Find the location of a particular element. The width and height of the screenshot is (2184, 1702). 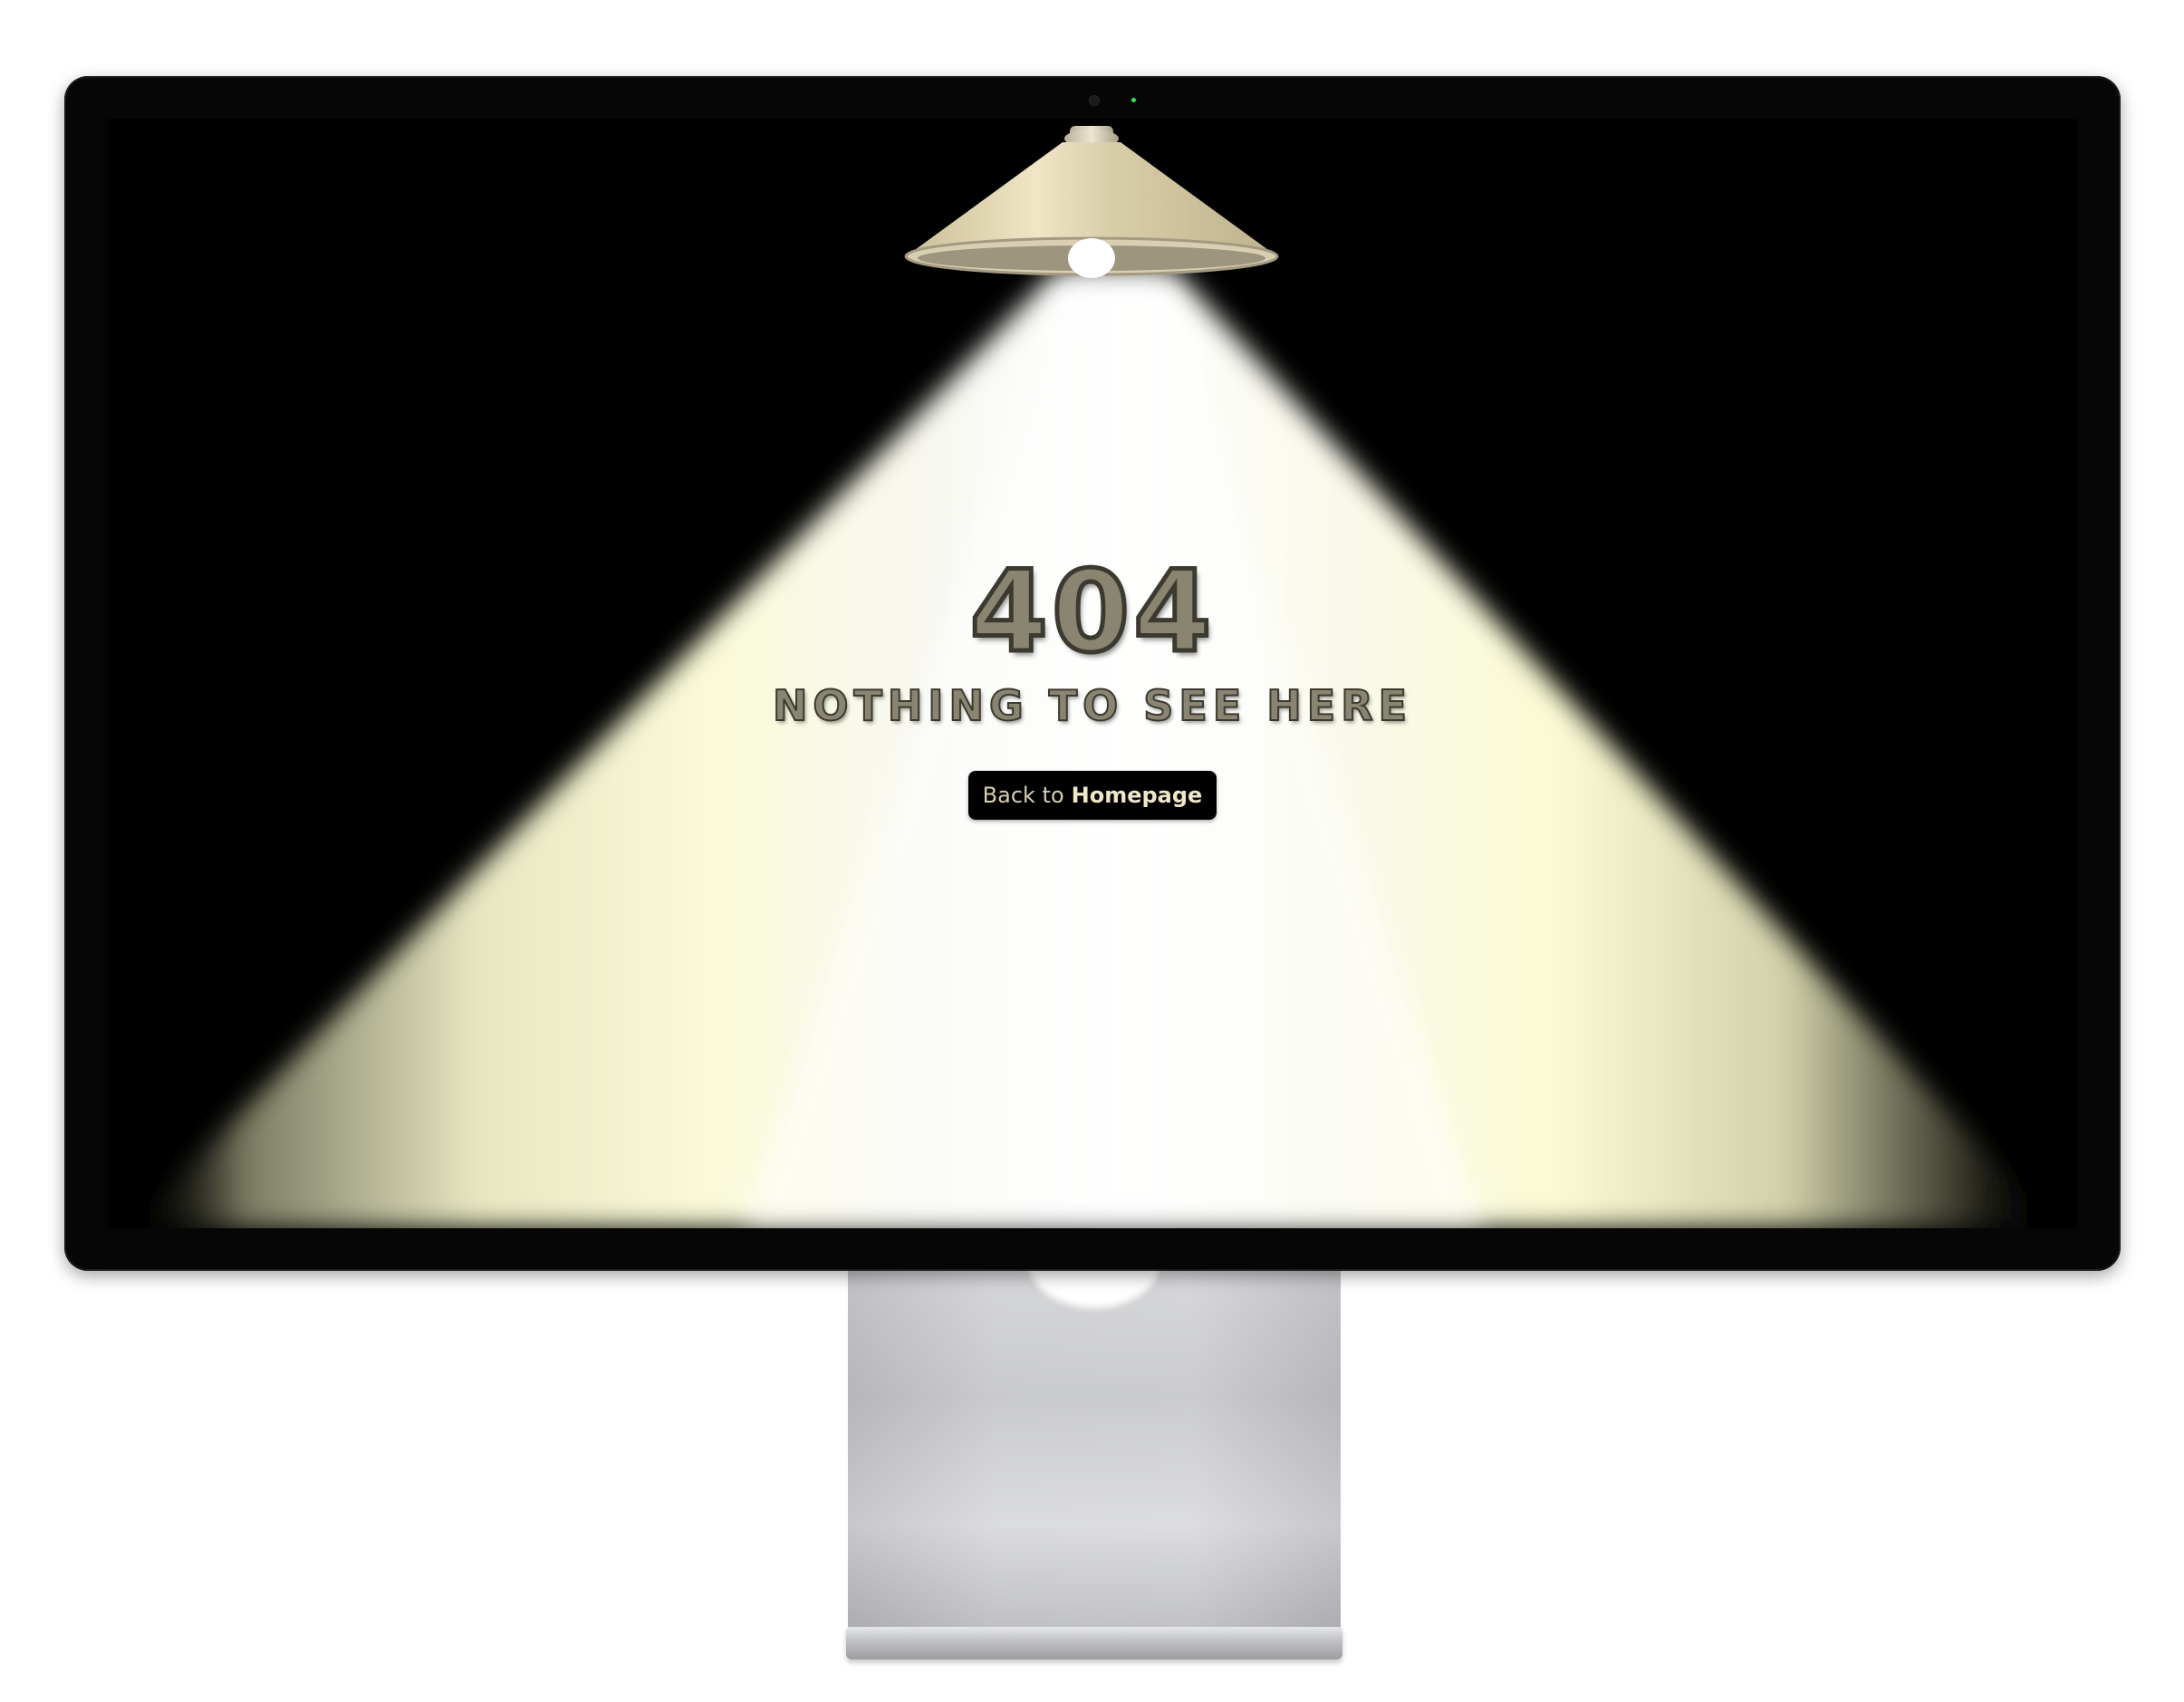

back-to-homepage-button: Back to Homepage is located at coordinates (1092, 795).